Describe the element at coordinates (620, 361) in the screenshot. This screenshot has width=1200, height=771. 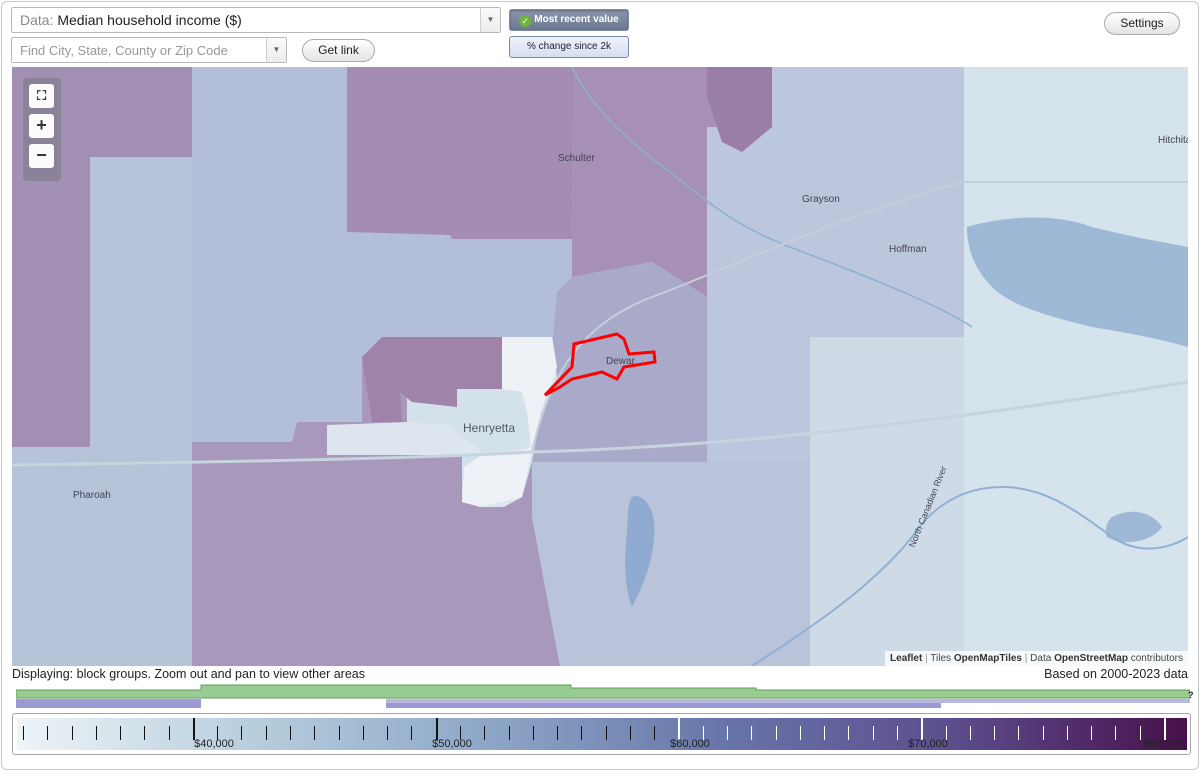
I see `place-label-dewar: Dewar` at that location.